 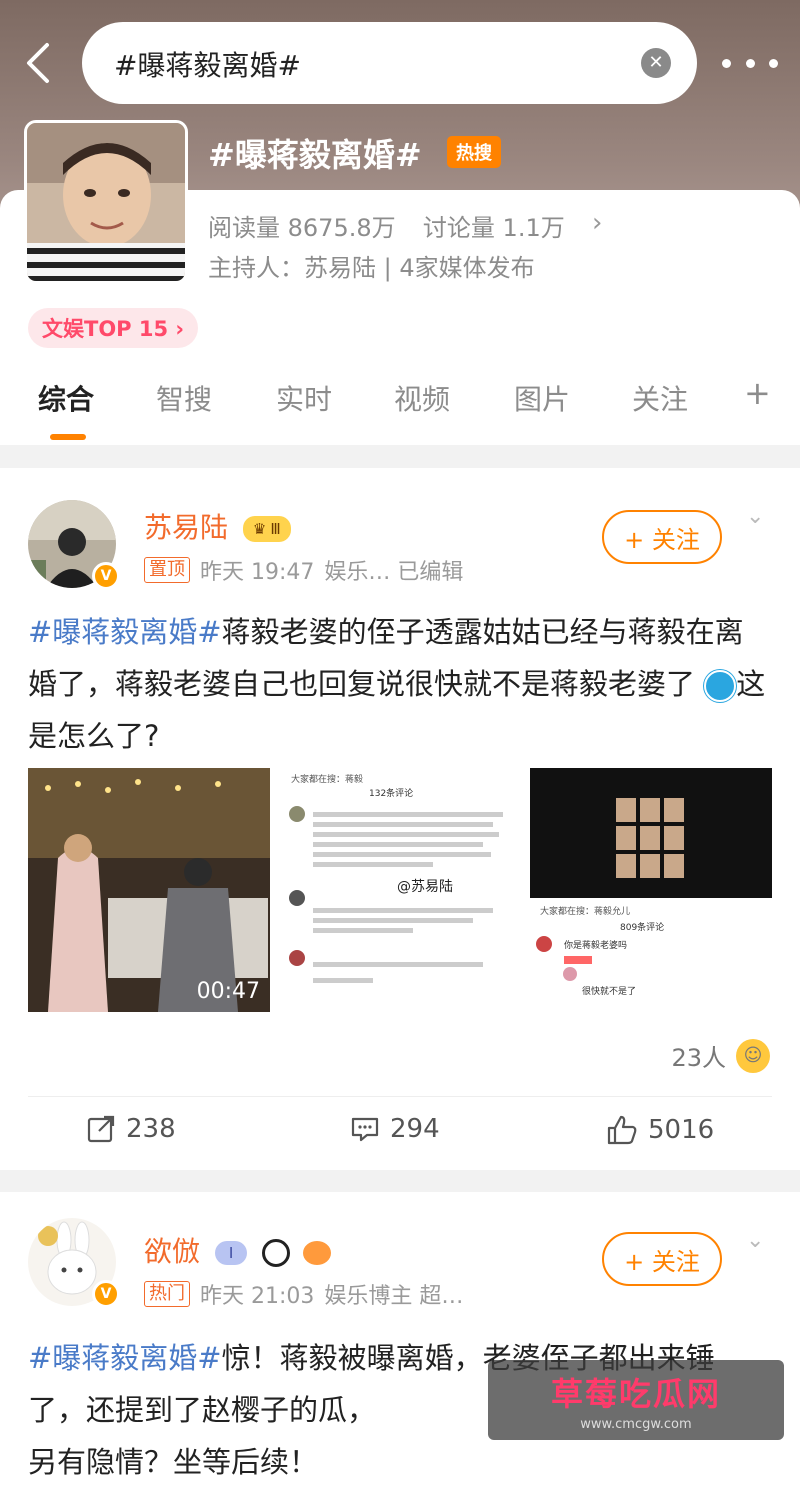 I want to click on chevron-left-icon, so click(x=38, y=63).